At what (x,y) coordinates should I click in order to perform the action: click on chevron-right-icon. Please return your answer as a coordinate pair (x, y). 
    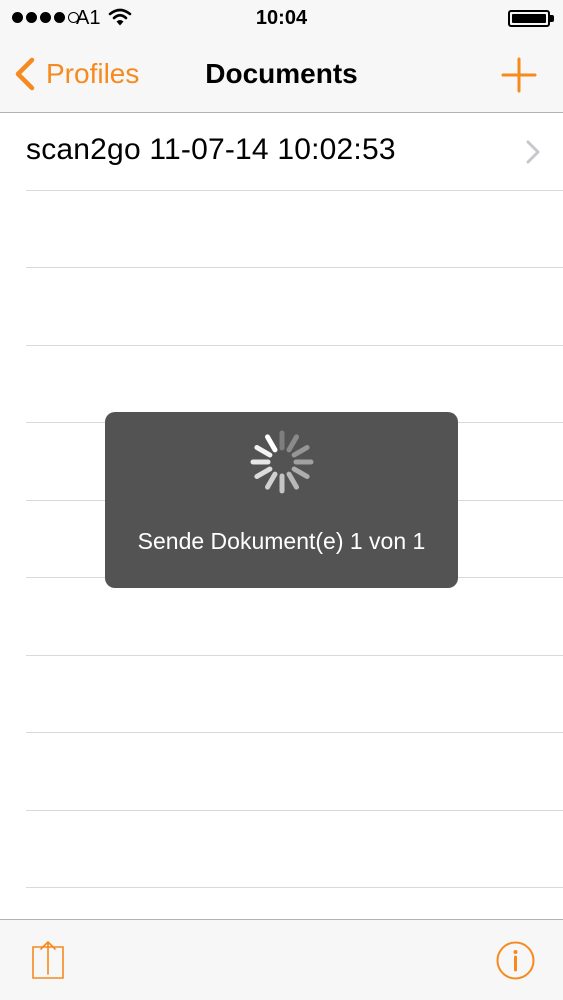
    Looking at the image, I should click on (533, 152).